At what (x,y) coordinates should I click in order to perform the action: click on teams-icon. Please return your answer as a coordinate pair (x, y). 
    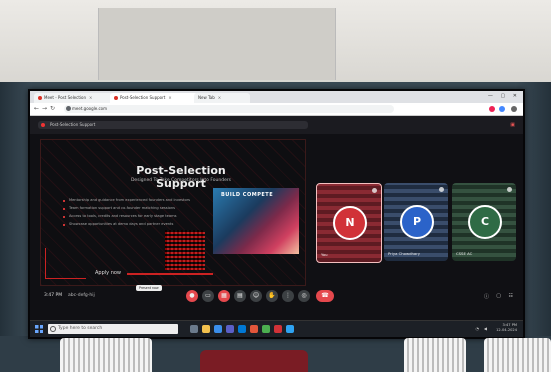
    Looking at the image, I should click on (230, 329).